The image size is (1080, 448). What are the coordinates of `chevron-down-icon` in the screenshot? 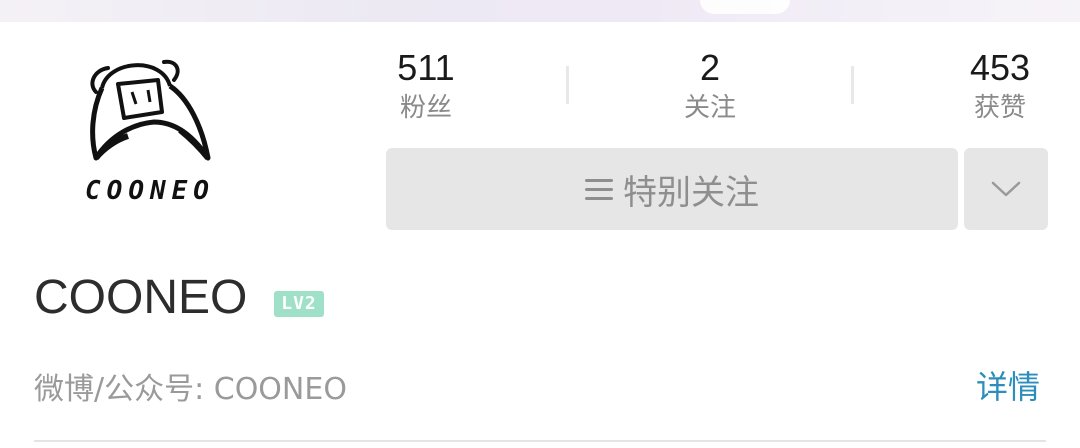 It's located at (1006, 189).